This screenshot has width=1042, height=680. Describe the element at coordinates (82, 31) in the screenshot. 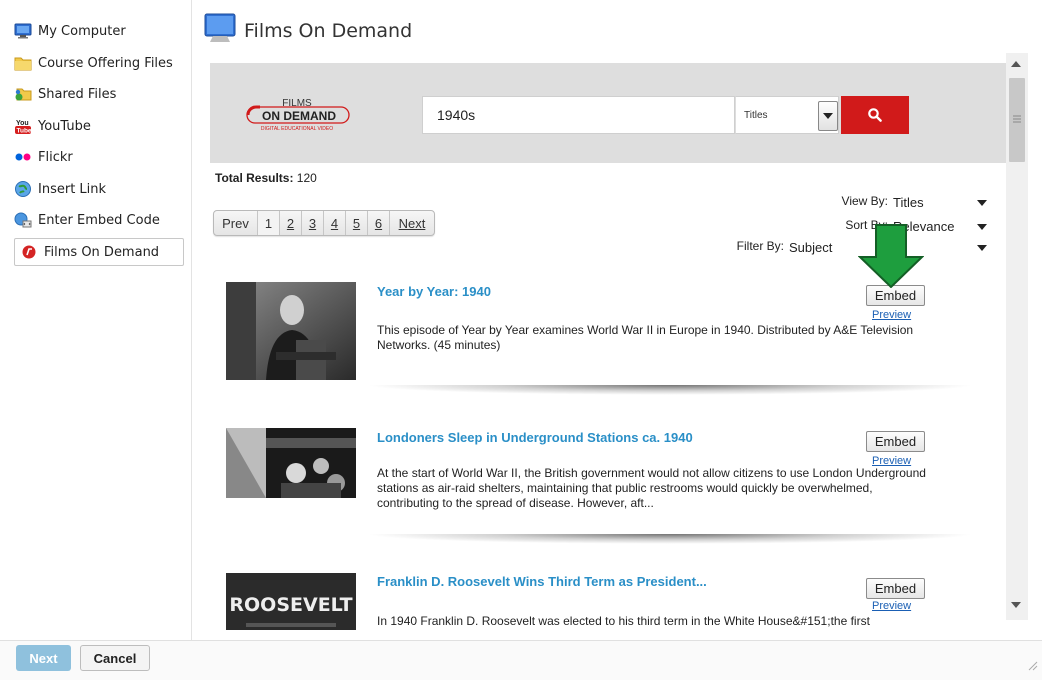

I see `sidebar-item-label: My Computer` at that location.